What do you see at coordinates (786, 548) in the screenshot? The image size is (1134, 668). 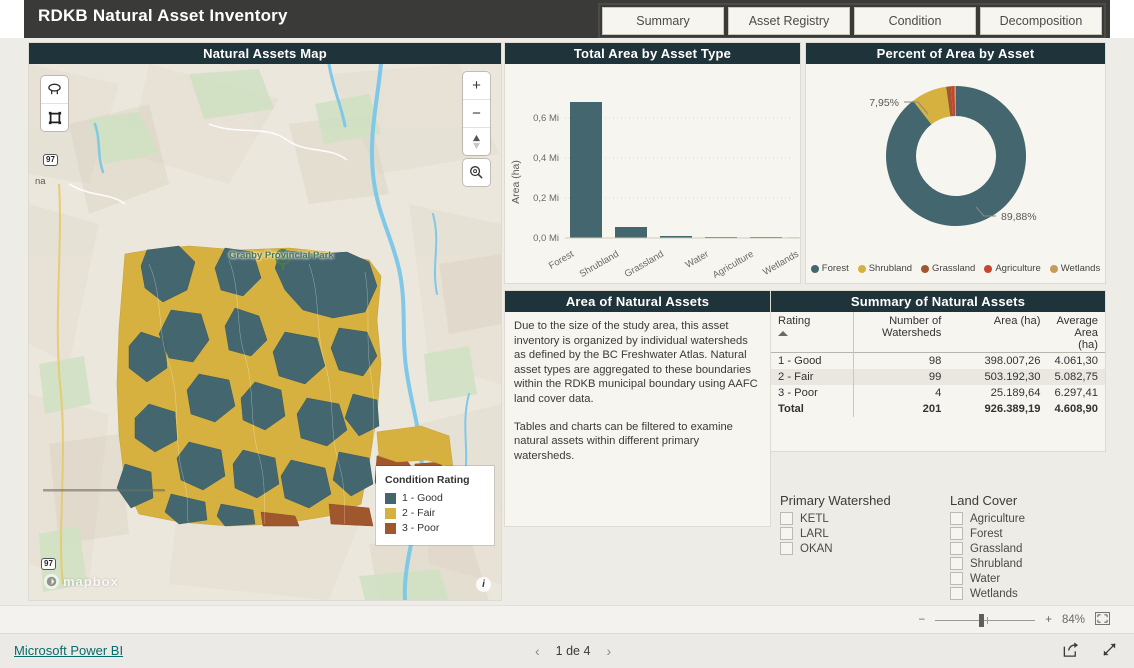 I see `checkbox-okan` at bounding box center [786, 548].